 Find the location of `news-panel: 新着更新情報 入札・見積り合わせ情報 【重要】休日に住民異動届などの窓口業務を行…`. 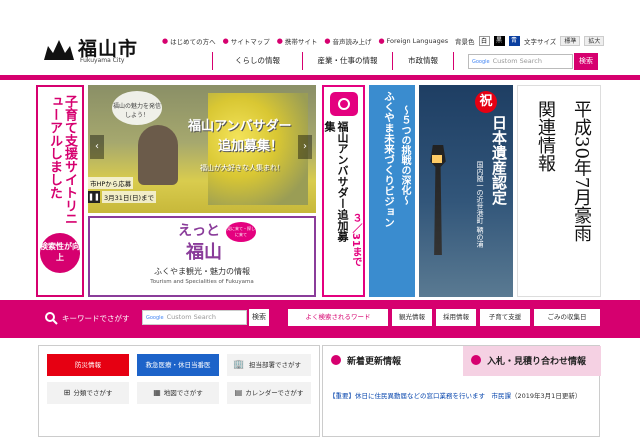

news-panel: 新着更新情報 入札・見積り合わせ情報 【重要】休日に住民異動届などの窓口業務を行… is located at coordinates (461, 391).